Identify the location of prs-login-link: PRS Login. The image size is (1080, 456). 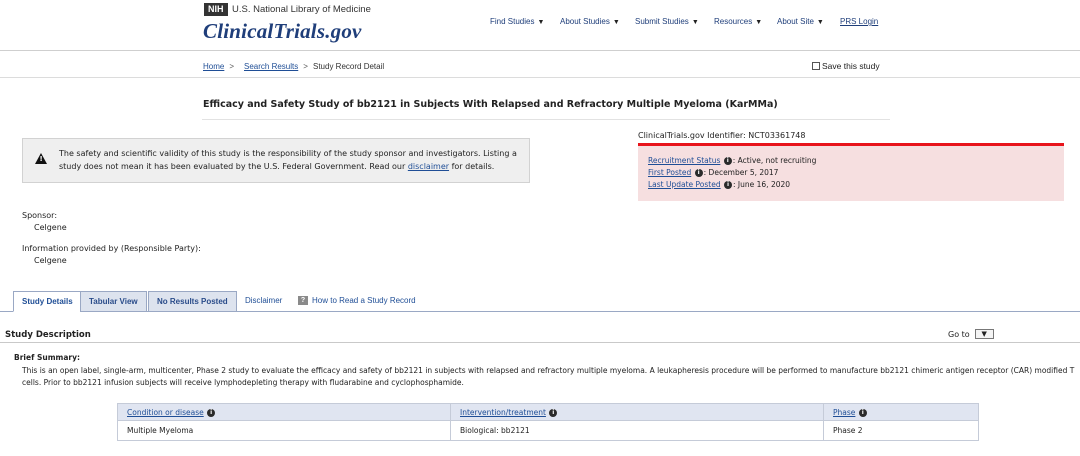
(859, 21).